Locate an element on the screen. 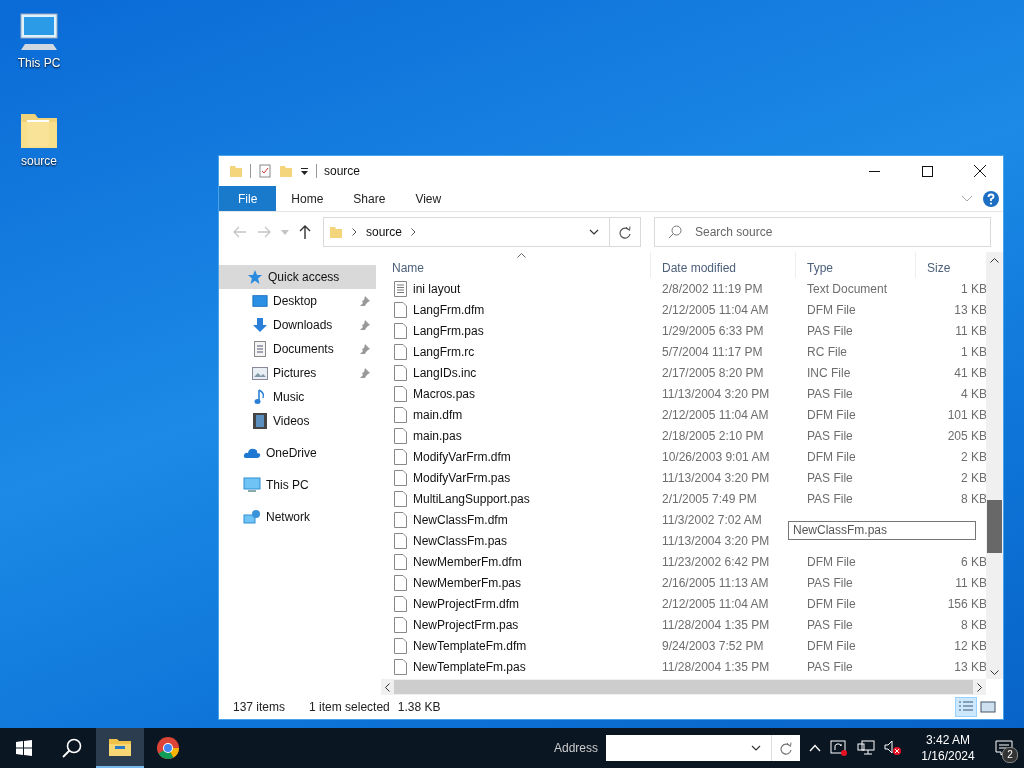 The height and width of the screenshot is (768, 1024). table-cell-text: 1 KB is located at coordinates (974, 288).